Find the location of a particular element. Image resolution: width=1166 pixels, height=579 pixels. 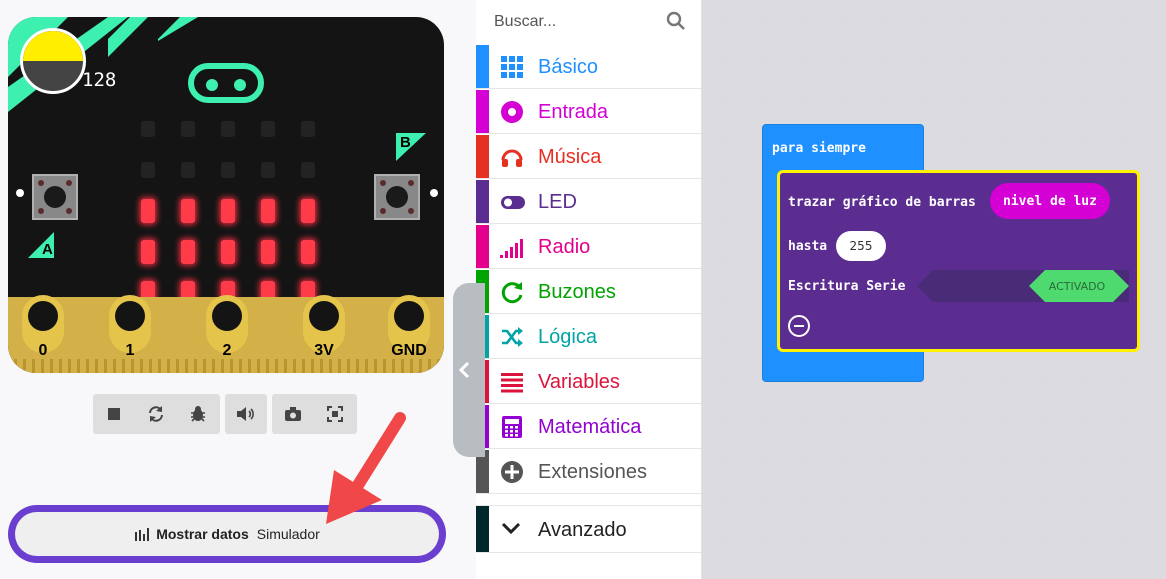

category-variables: Variables is located at coordinates (588, 382).